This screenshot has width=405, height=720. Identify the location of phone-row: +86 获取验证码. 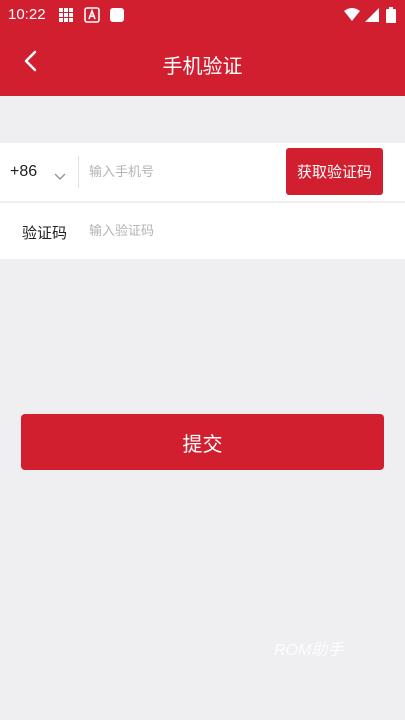
(202, 172).